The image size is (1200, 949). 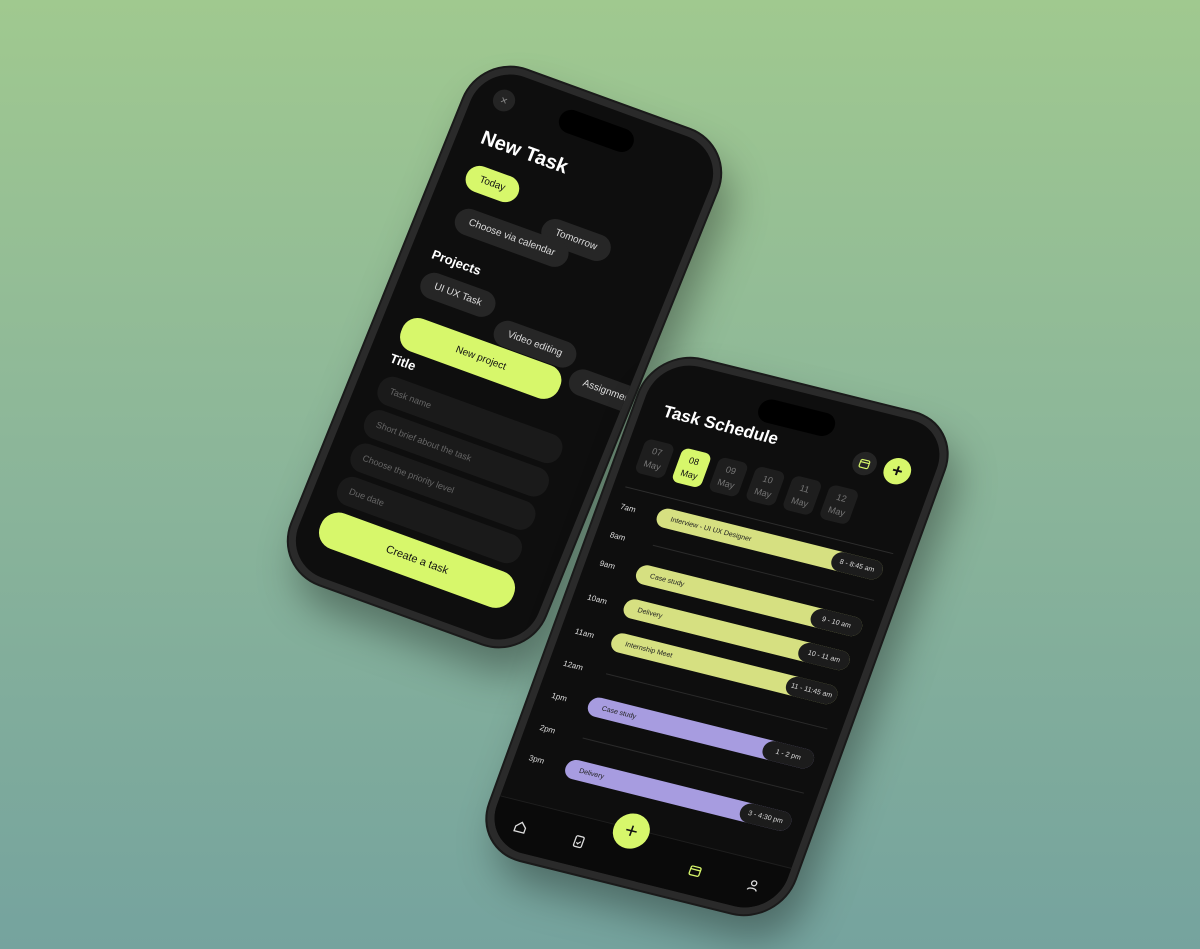 I want to click on event-time: 9 - 10 am, so click(x=836, y=622).